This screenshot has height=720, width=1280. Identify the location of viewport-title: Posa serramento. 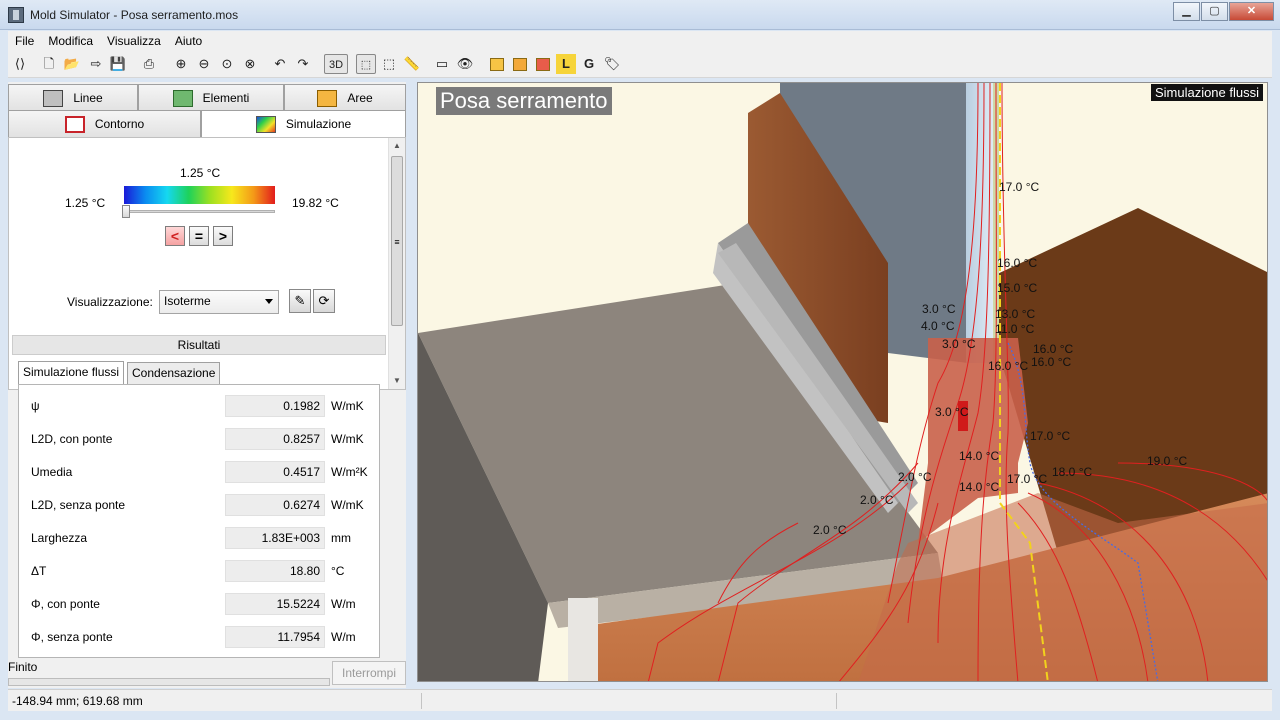
(524, 101).